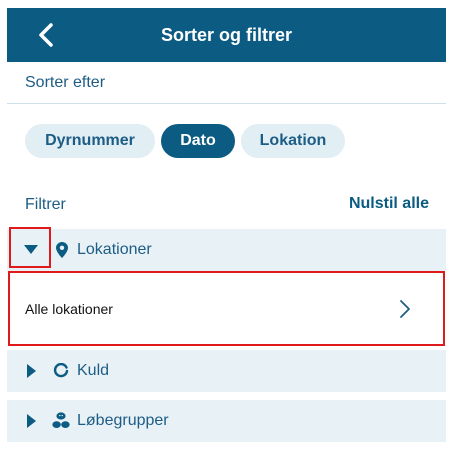 This screenshot has width=451, height=450. Describe the element at coordinates (389, 204) in the screenshot. I see `reset-all-button: Nulstil alle` at that location.